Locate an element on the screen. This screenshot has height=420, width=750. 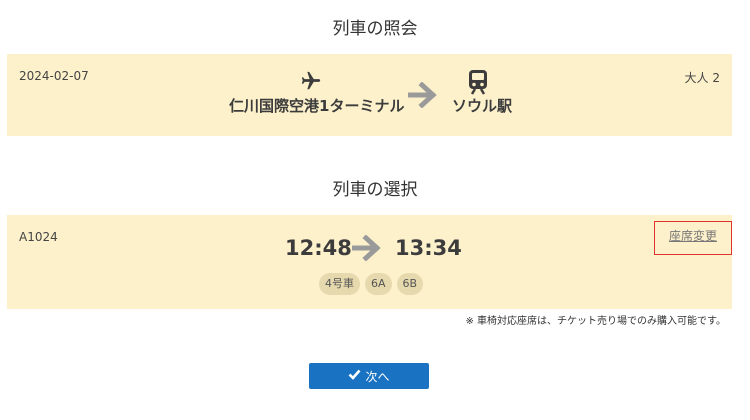
check-icon is located at coordinates (354, 376).